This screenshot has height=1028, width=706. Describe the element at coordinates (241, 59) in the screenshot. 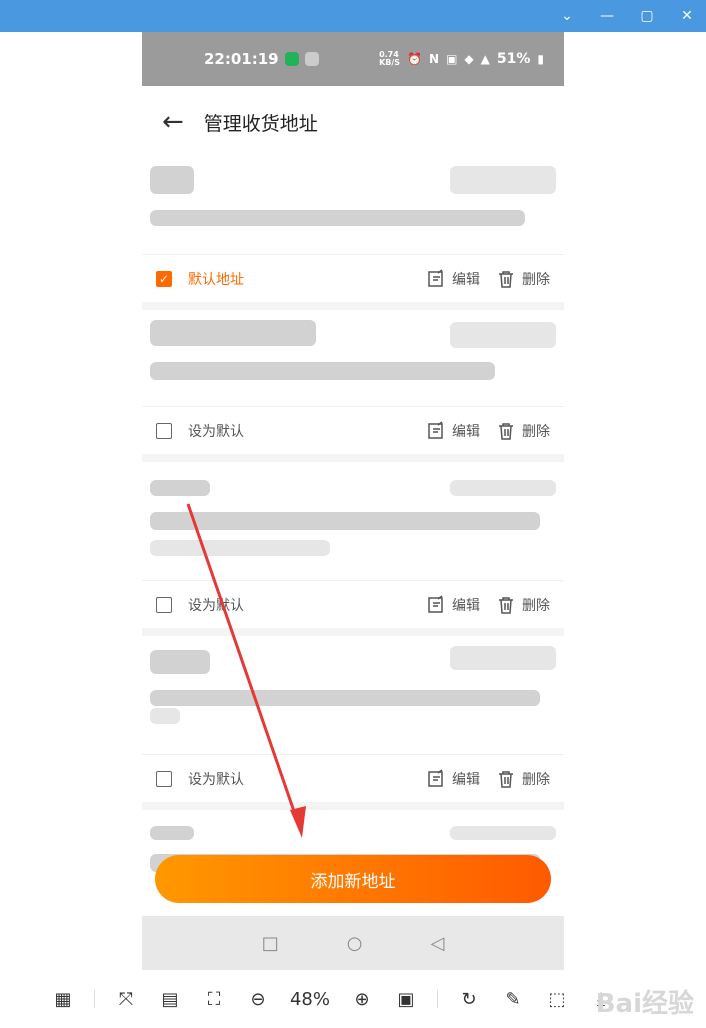

I see `status-time: 22:01:19` at that location.